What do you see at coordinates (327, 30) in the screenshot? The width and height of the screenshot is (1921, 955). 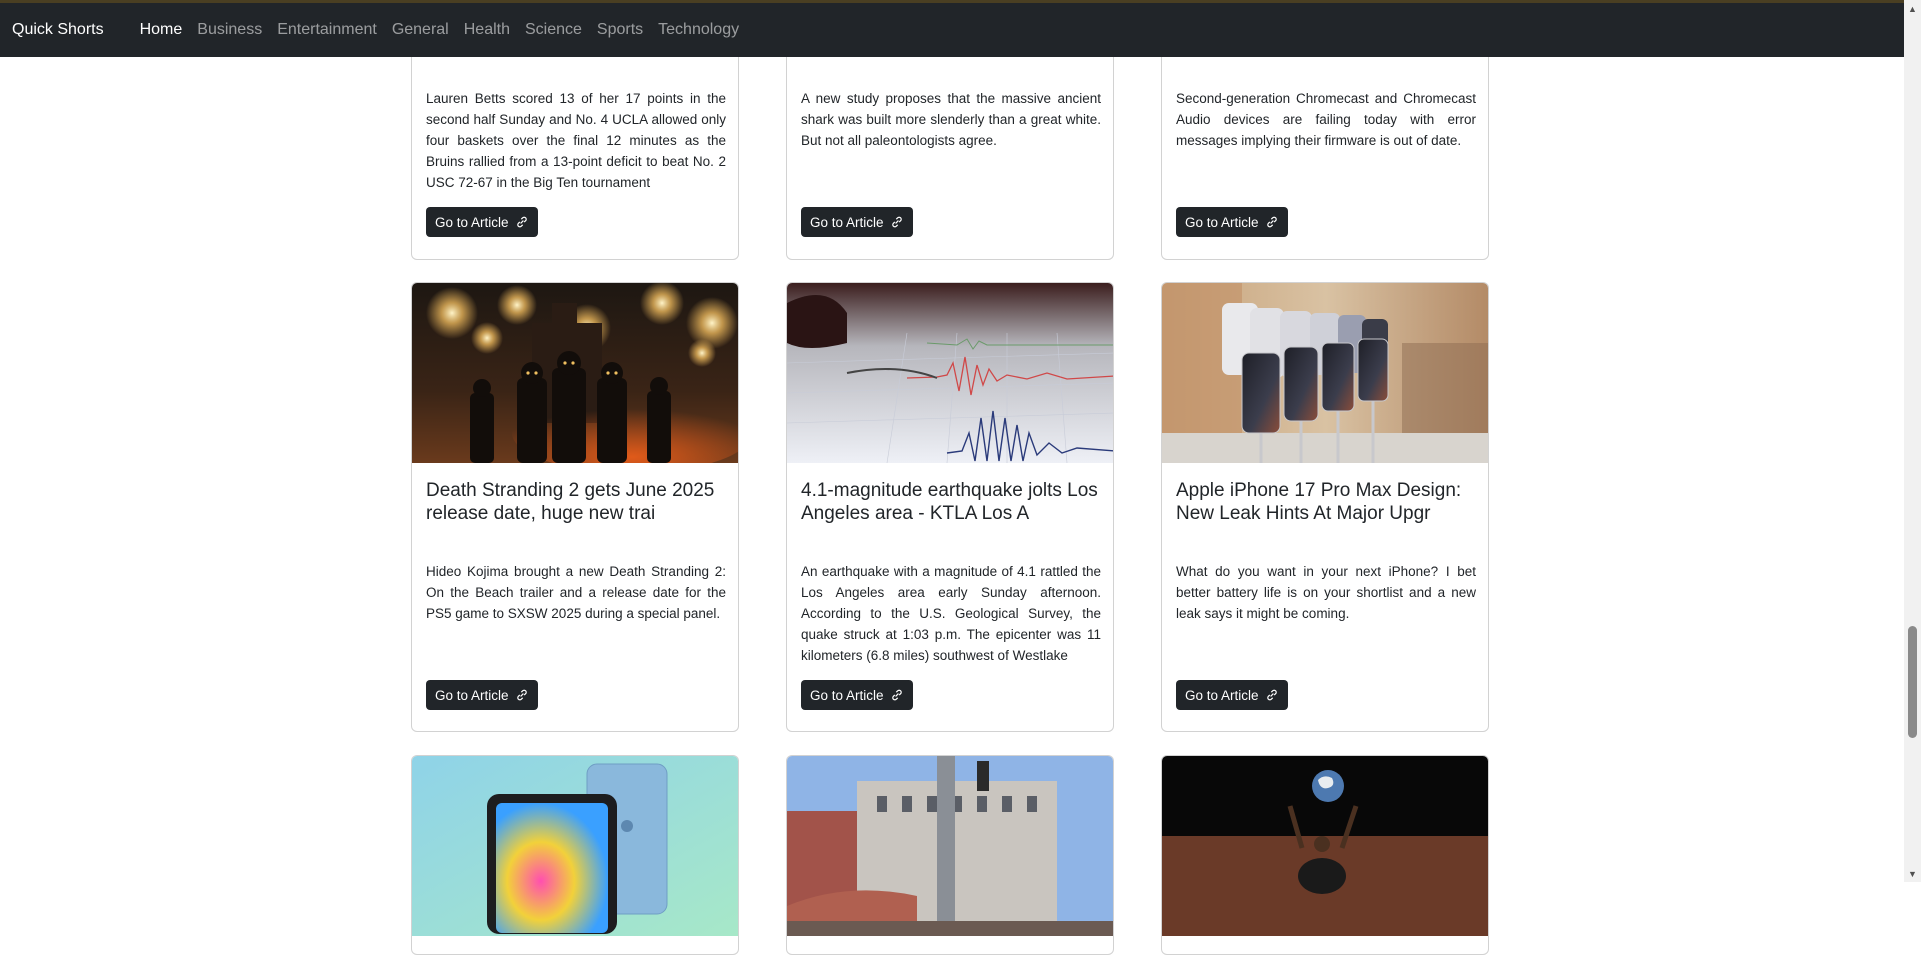 I see `nav-link-entertainment: Entertainment` at bounding box center [327, 30].